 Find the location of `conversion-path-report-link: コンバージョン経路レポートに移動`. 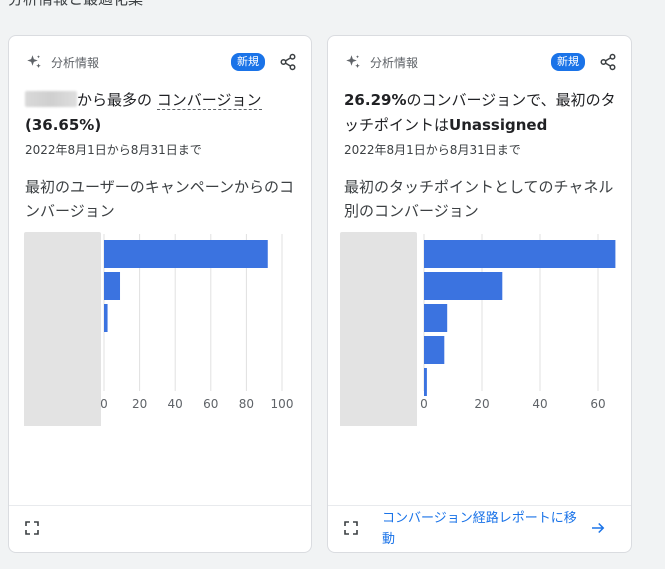

conversion-path-report-link: コンバージョン経路レポートに移動 is located at coordinates (484, 529).